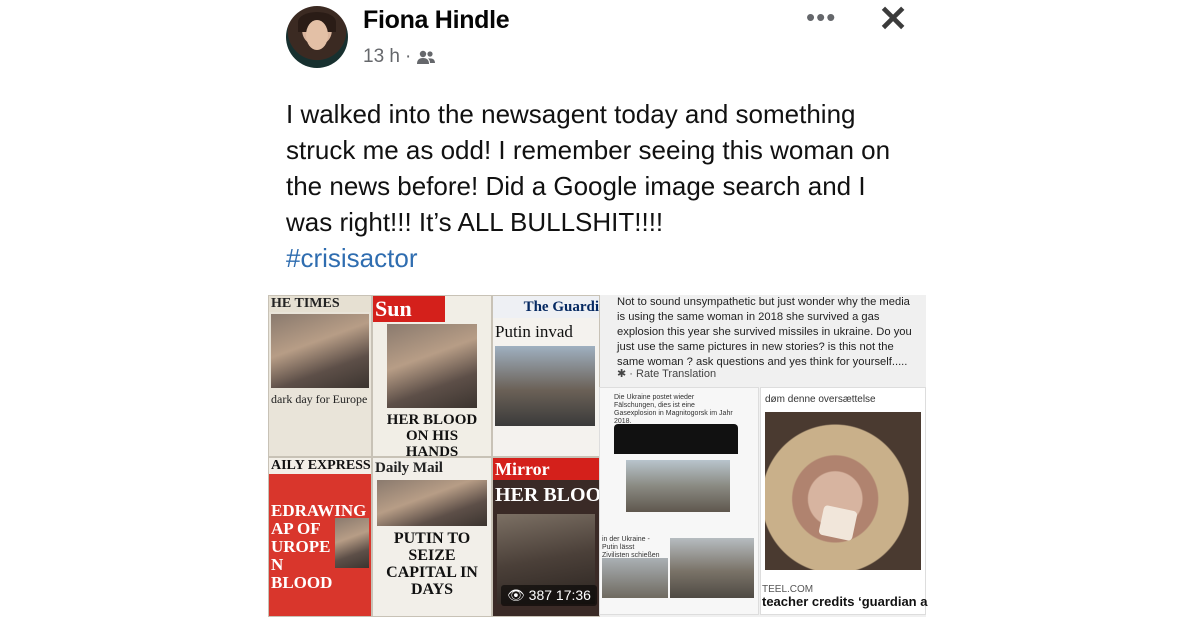 This screenshot has width=1200, height=630. What do you see at coordinates (432, 468) in the screenshot?
I see `mail-masthead: Daily Mail` at bounding box center [432, 468].